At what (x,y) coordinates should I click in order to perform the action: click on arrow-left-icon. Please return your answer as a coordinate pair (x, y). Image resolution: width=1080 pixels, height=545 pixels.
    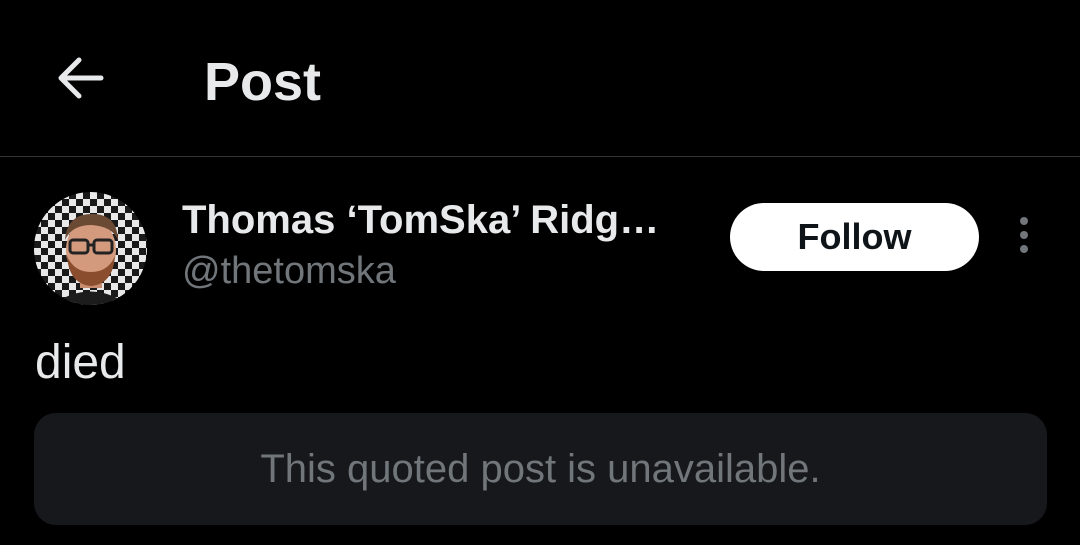
    Looking at the image, I should click on (80, 80).